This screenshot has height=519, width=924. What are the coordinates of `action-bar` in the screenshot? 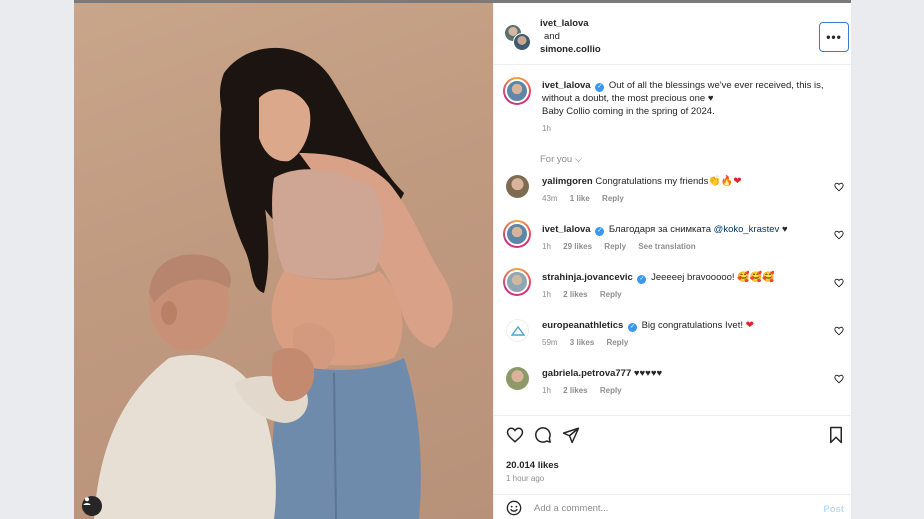 It's located at (673, 435).